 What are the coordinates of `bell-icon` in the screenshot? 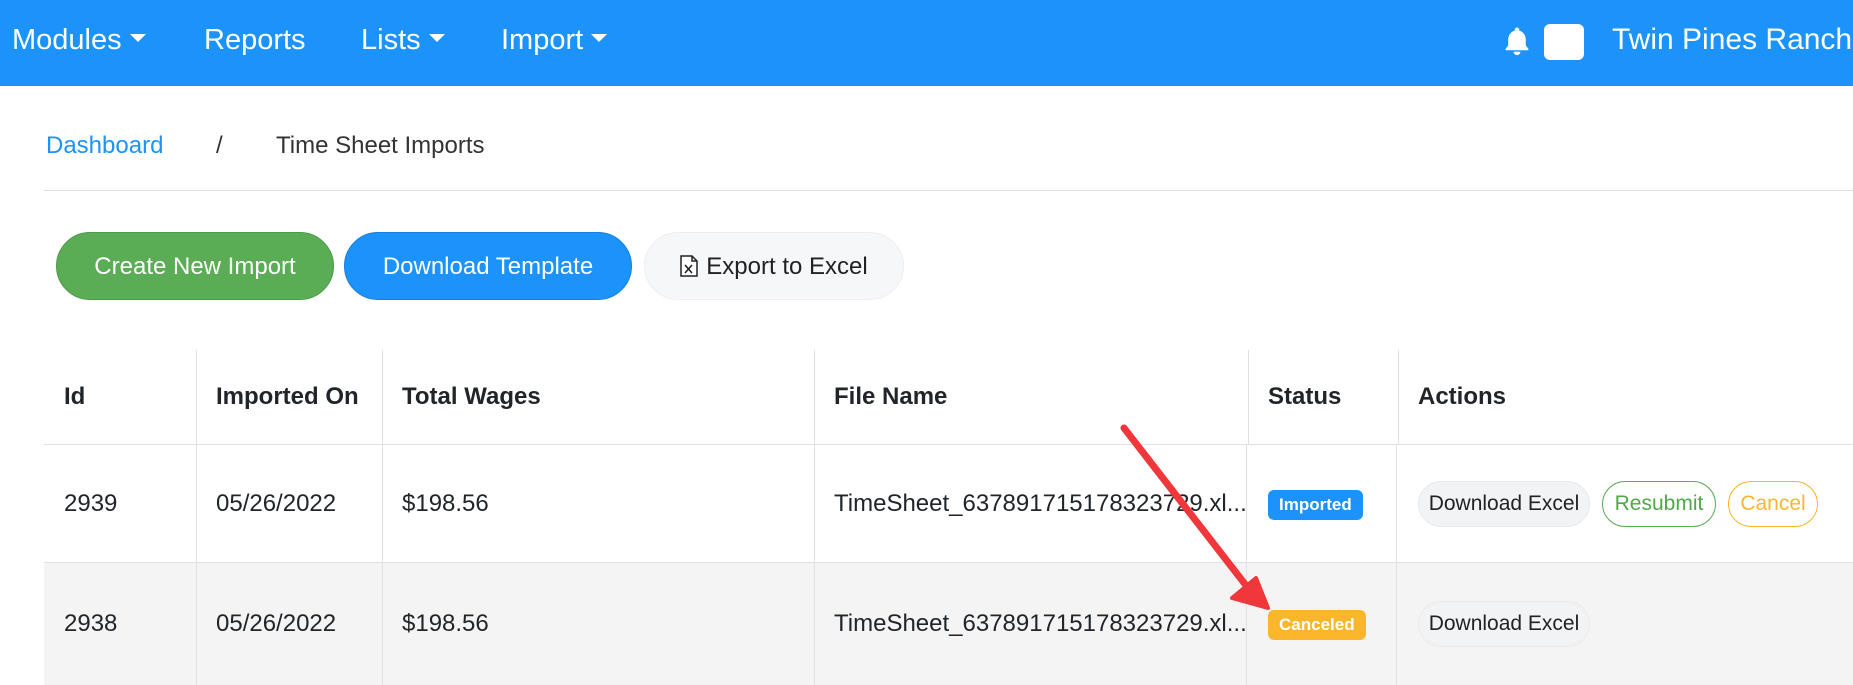 It's located at (1517, 41).